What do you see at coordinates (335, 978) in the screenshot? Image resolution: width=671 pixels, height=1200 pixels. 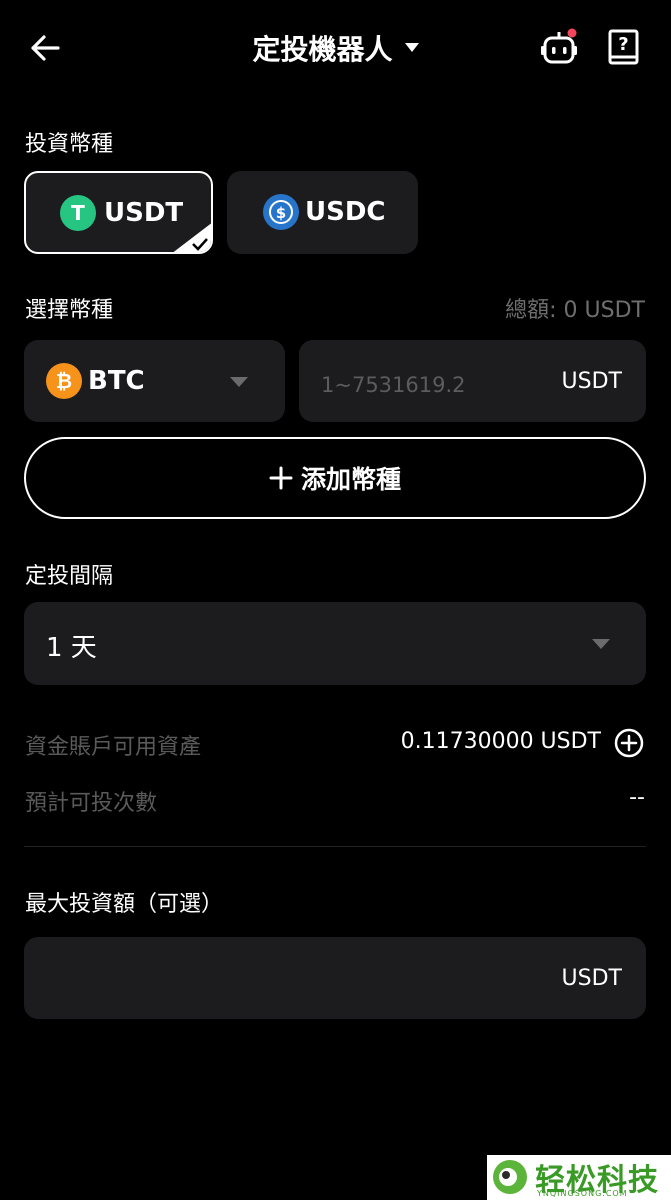 I see `max-invest-input: USDT` at bounding box center [335, 978].